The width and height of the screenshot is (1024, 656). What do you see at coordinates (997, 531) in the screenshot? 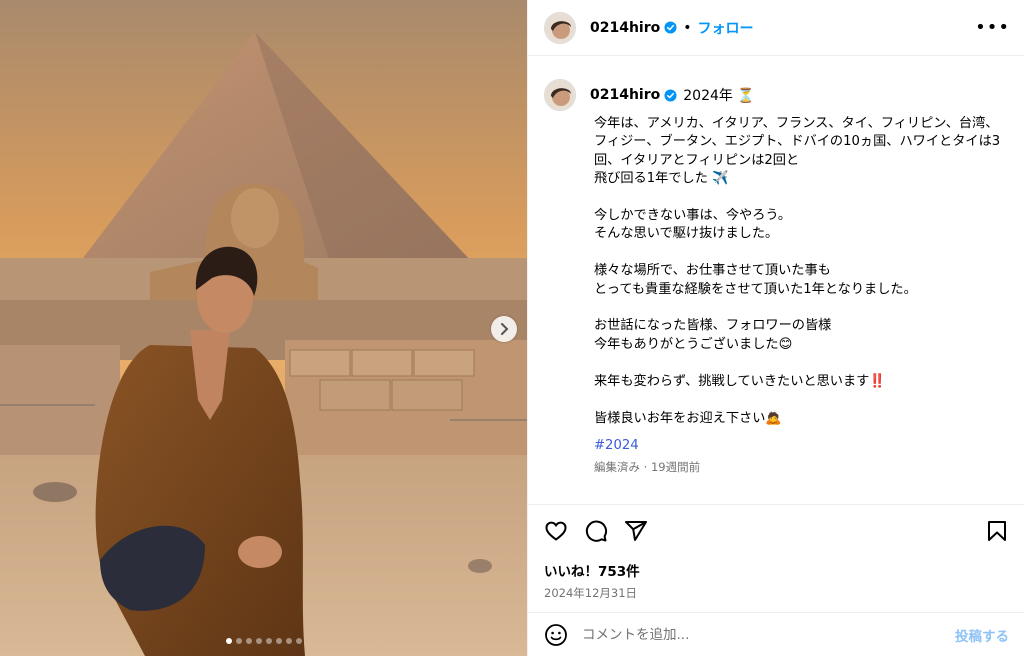
I see `bookmark-icon` at bounding box center [997, 531].